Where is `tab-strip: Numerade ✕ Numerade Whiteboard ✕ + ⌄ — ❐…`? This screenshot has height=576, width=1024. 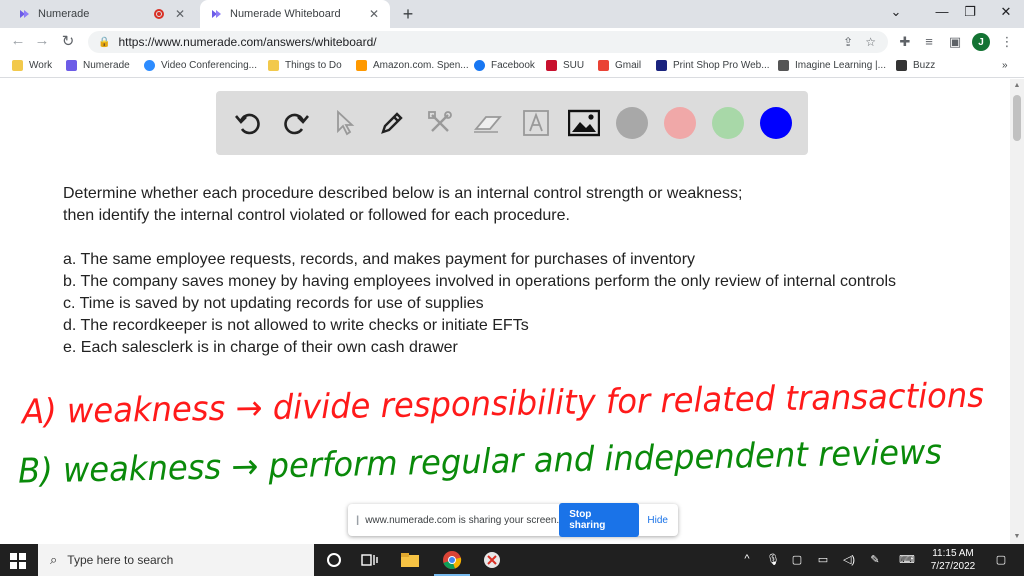 tab-strip: Numerade ✕ Numerade Whiteboard ✕ + ⌄ — ❐… is located at coordinates (512, 14).